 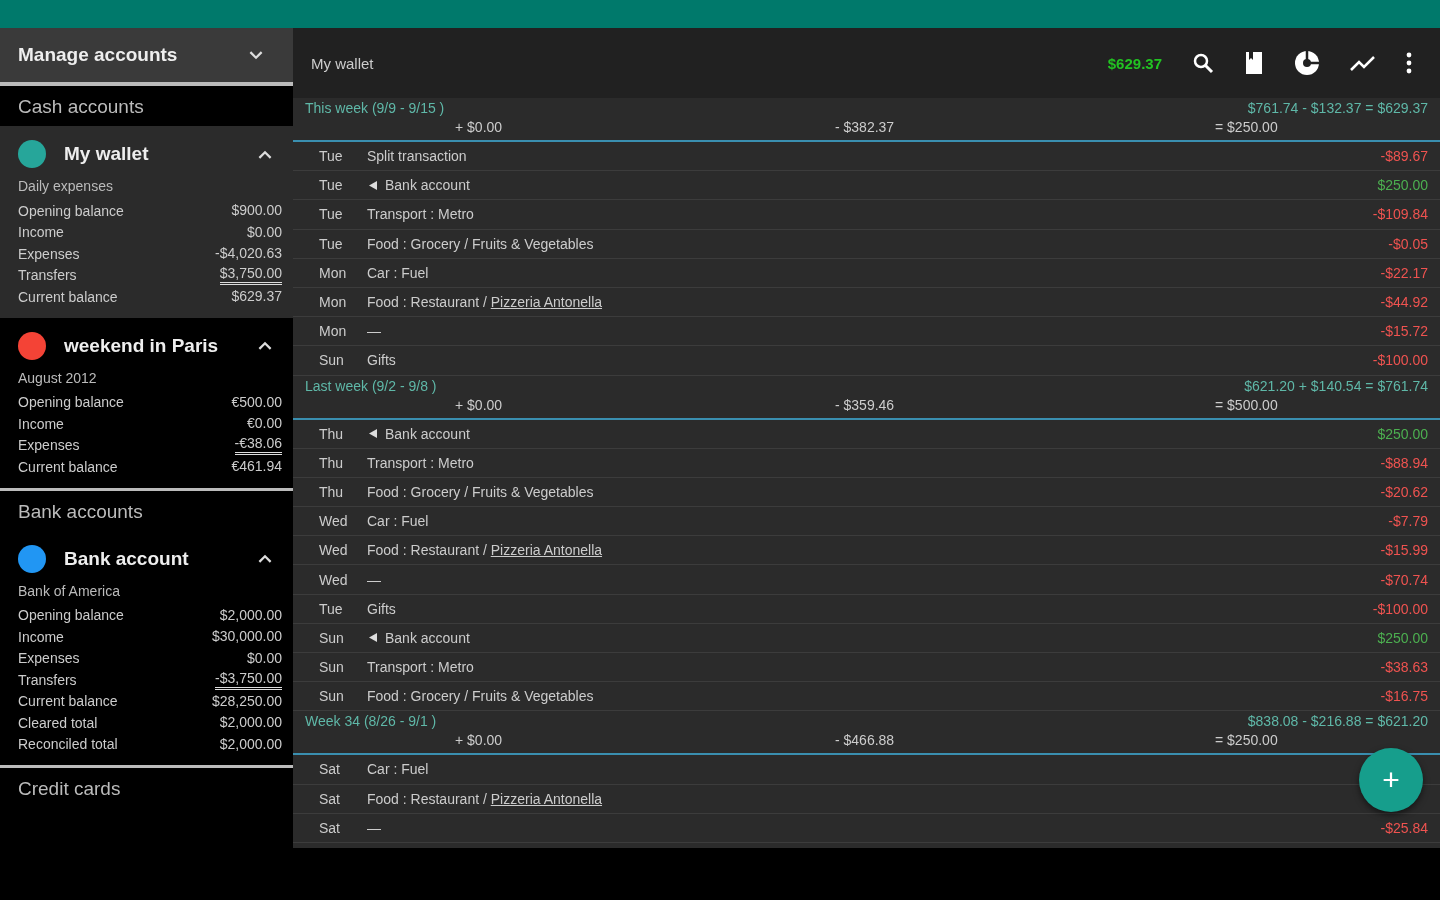 What do you see at coordinates (866, 492) in the screenshot?
I see `transaction-row: Thu Food : Grocery / Fruits & Vegetables -$20.62` at bounding box center [866, 492].